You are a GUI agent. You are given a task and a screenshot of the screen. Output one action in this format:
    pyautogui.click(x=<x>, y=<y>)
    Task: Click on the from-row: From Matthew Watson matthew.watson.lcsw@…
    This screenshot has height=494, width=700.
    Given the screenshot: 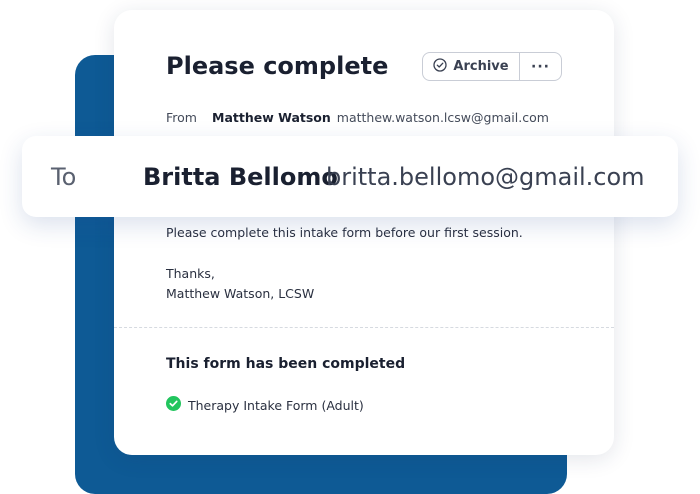 What is the action you would take?
    pyautogui.click(x=357, y=117)
    